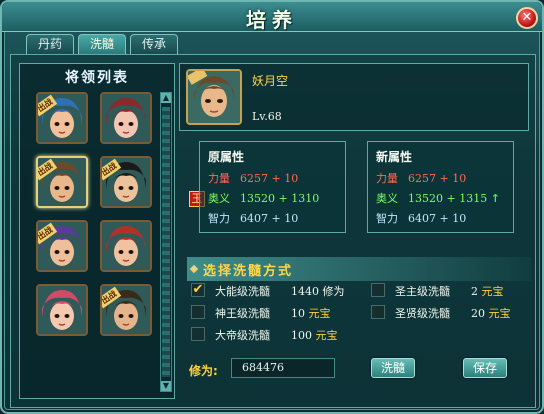 Image resolution: width=544 pixels, height=414 pixels. I want to click on new-attributes-title: 新属性, so click(394, 157).